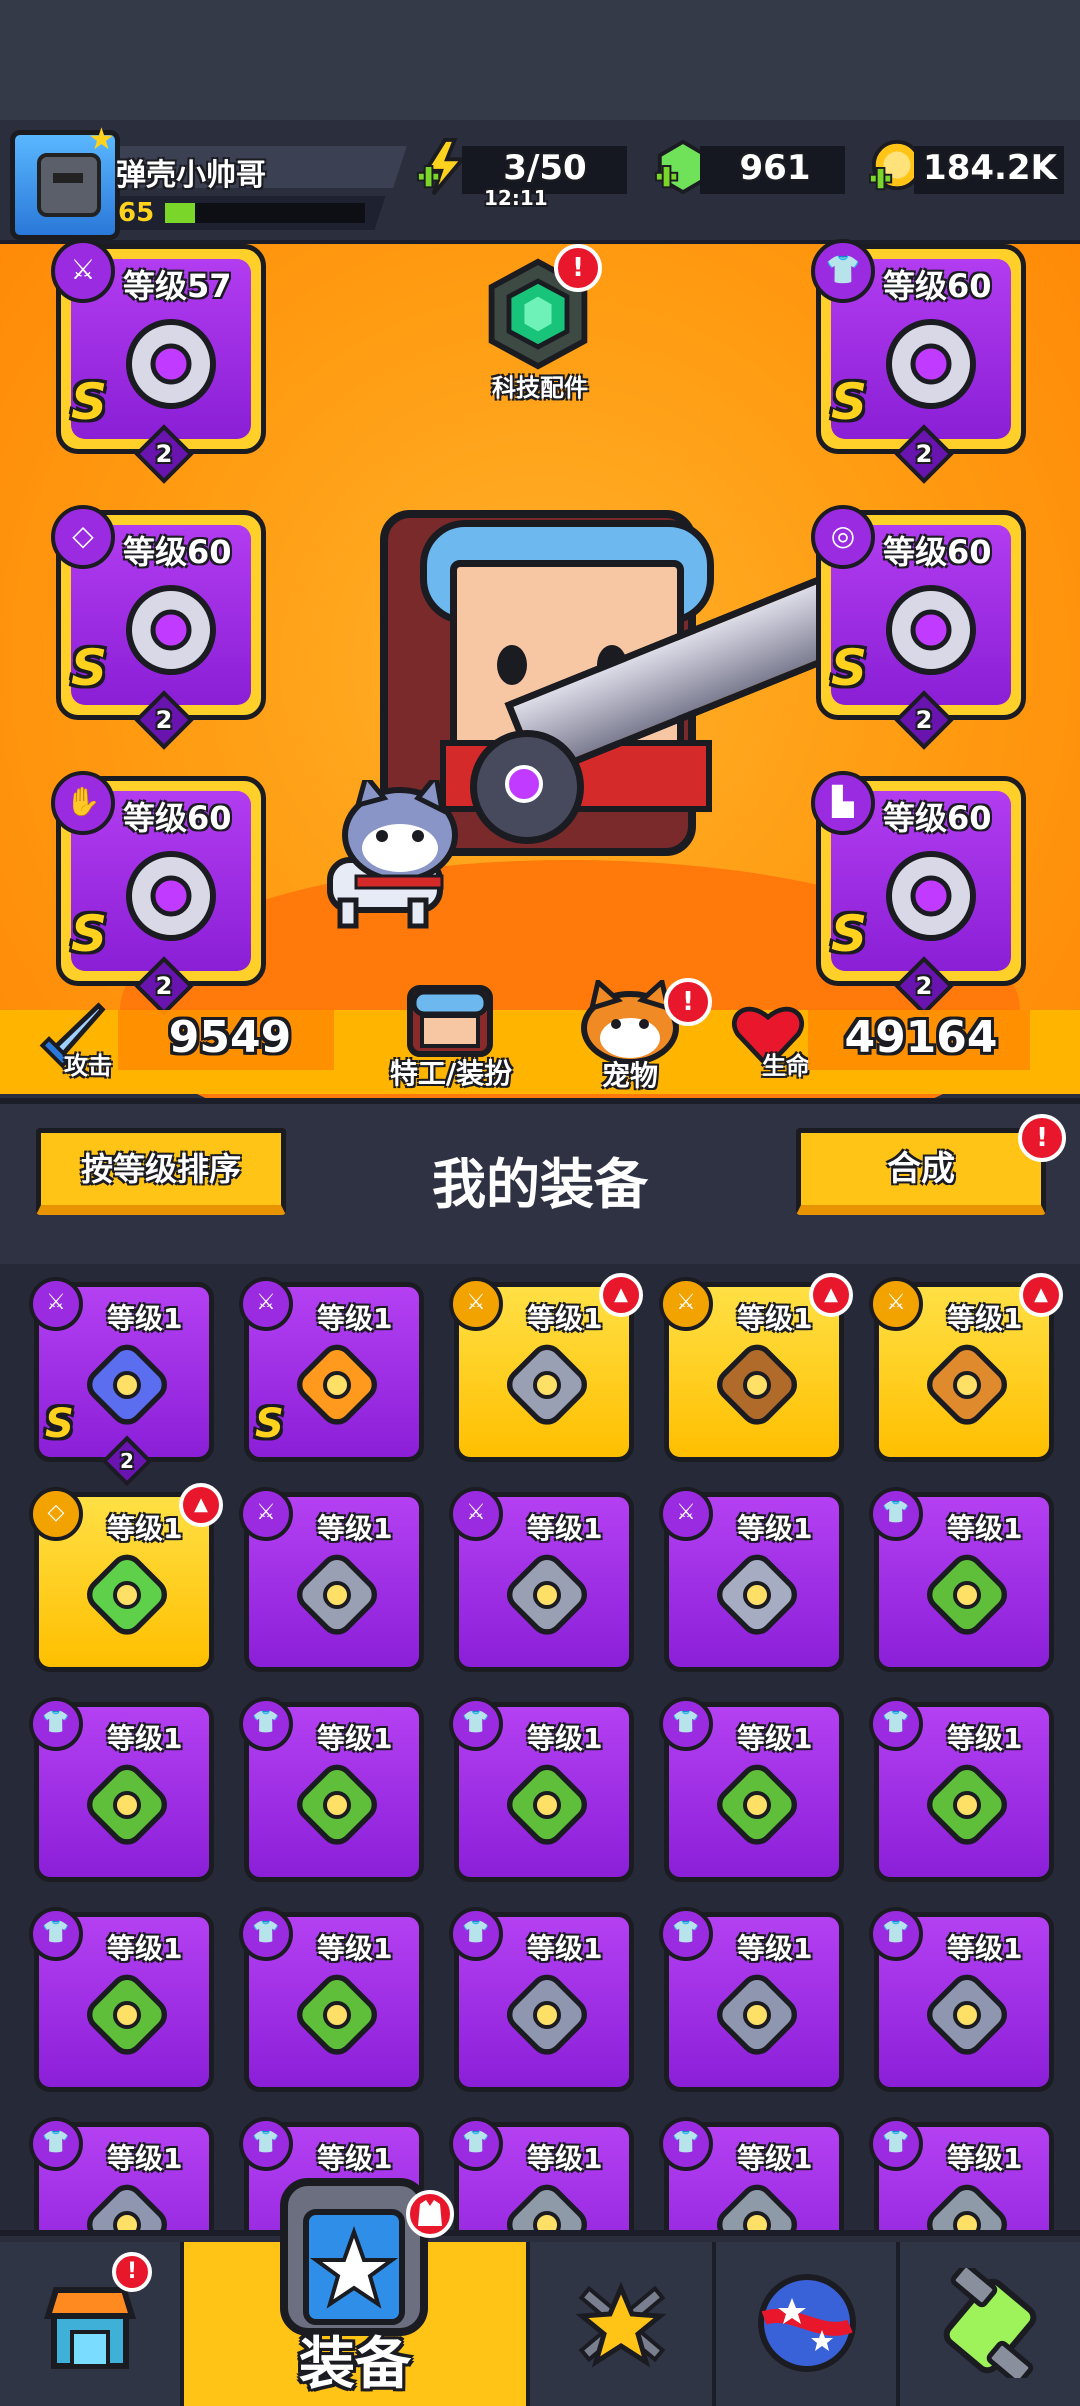 The width and height of the screenshot is (1080, 2406). I want to click on gem-armor-icon, so click(757, 2209).